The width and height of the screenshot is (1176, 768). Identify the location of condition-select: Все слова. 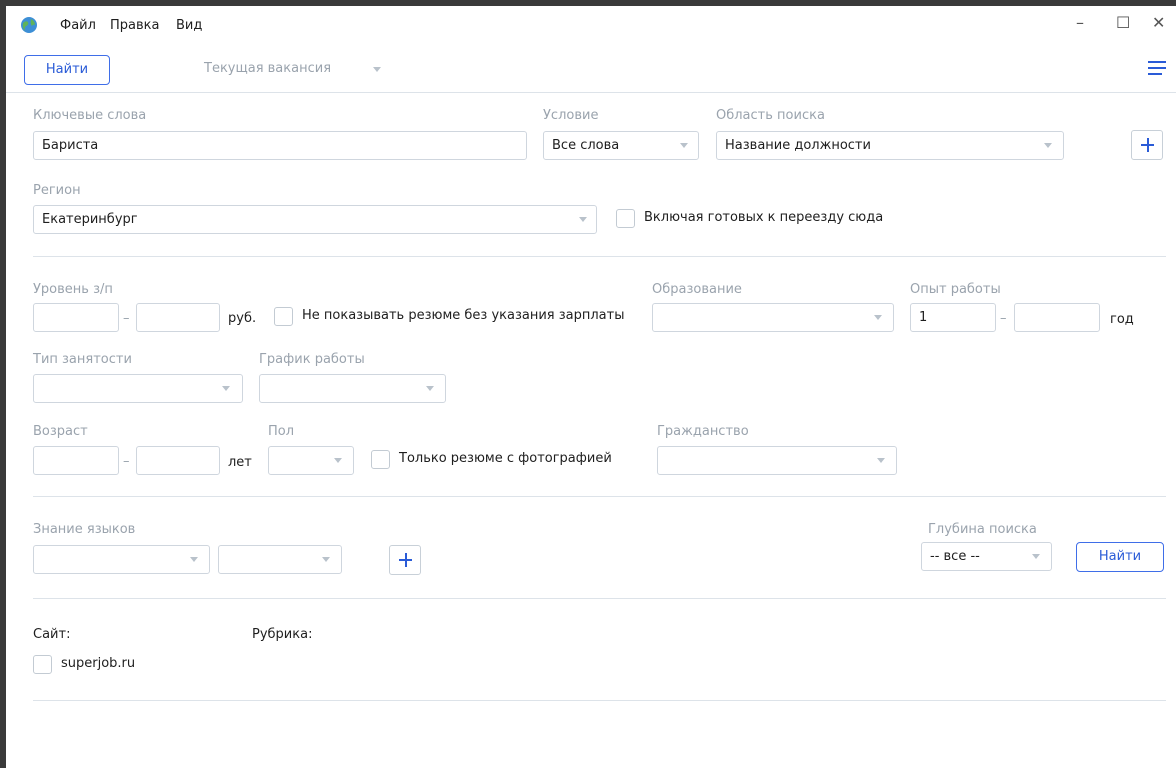
(621, 145).